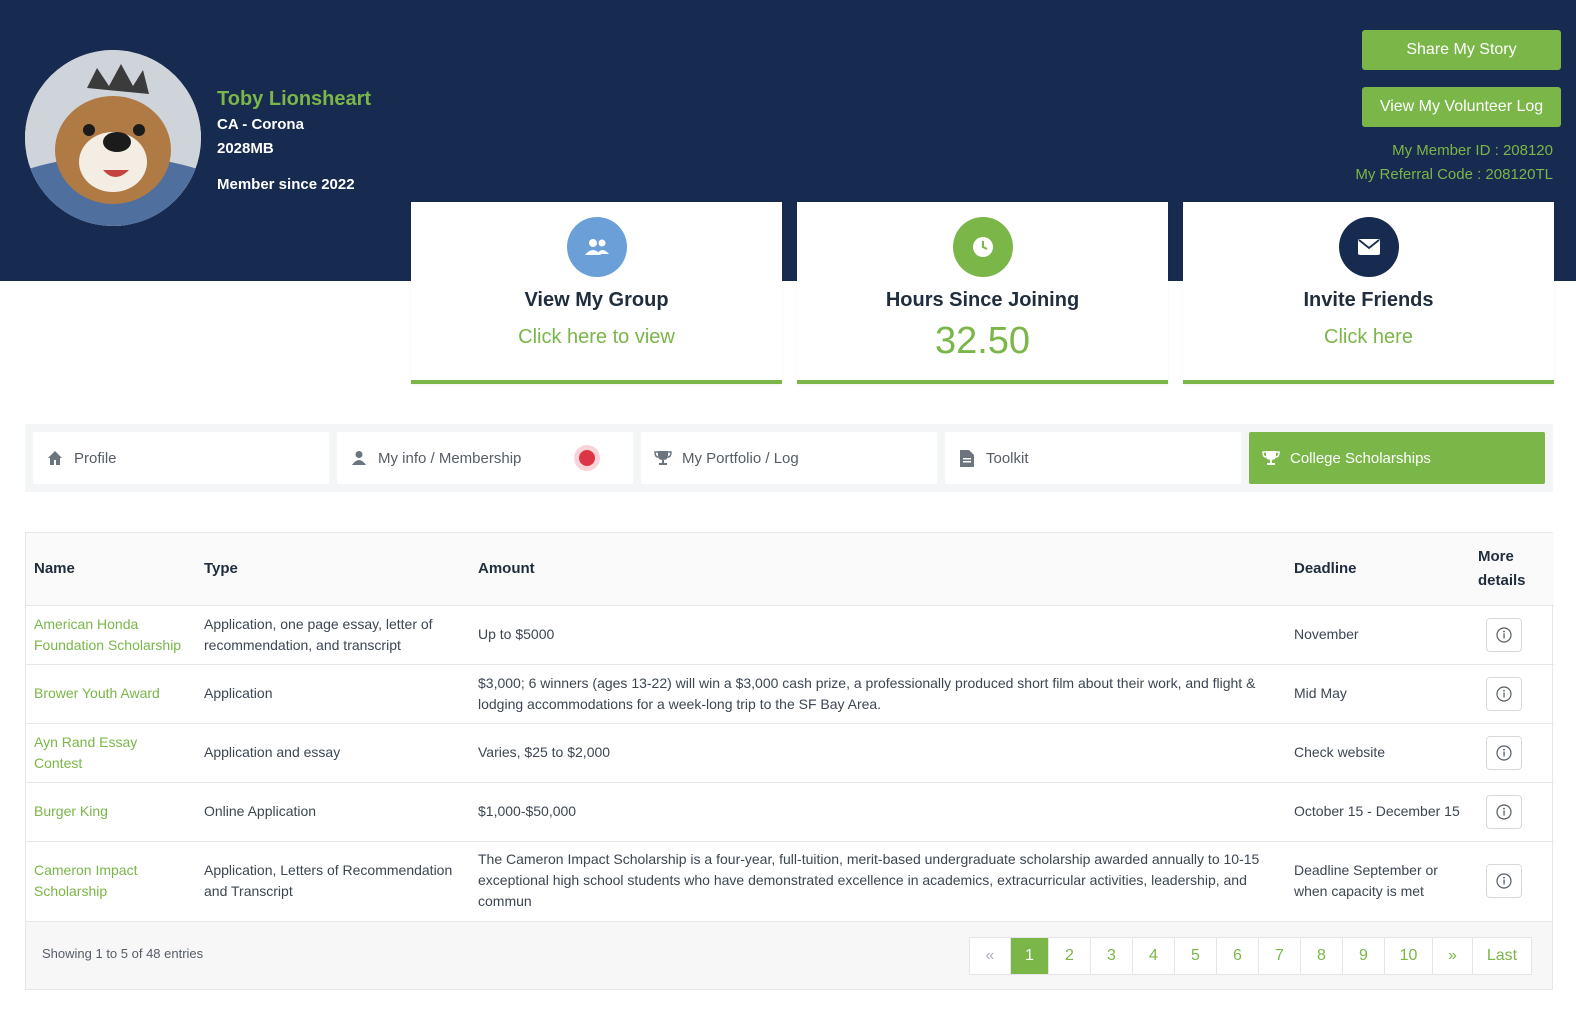 This screenshot has width=1576, height=1010. What do you see at coordinates (294, 99) in the screenshot?
I see `profile-name: Toby Lionsheart` at bounding box center [294, 99].